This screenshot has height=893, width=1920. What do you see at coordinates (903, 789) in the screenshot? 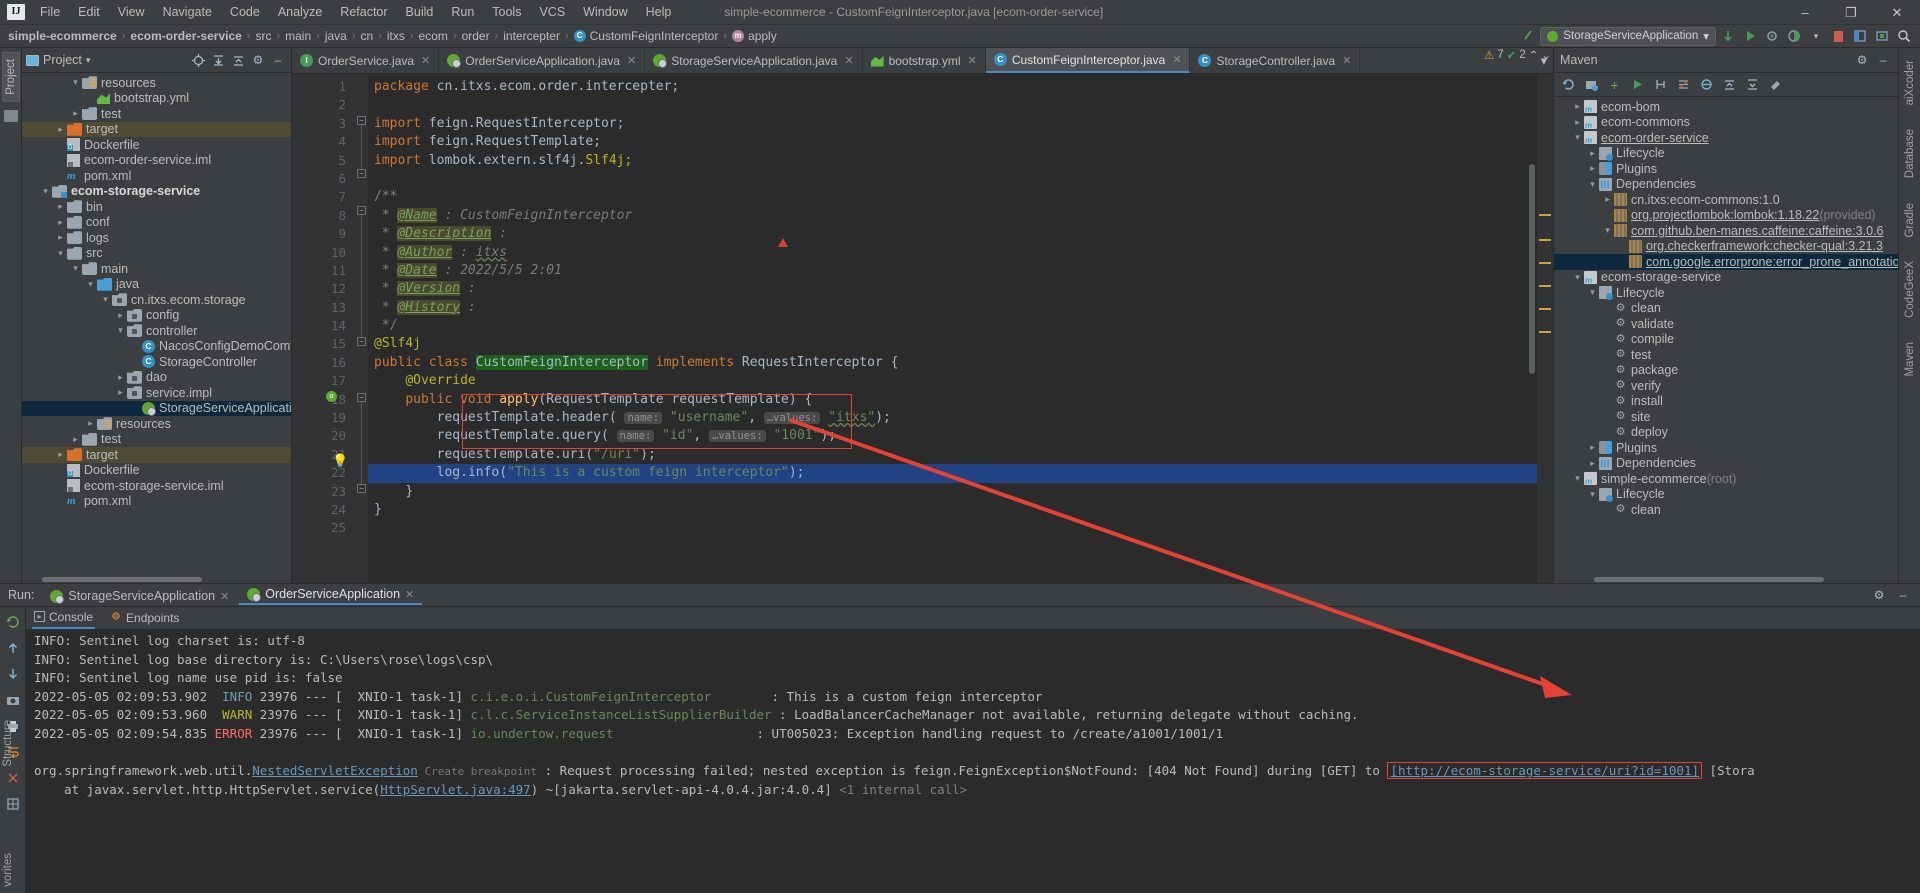
I see `console-internal-call: <1 internal call>` at bounding box center [903, 789].